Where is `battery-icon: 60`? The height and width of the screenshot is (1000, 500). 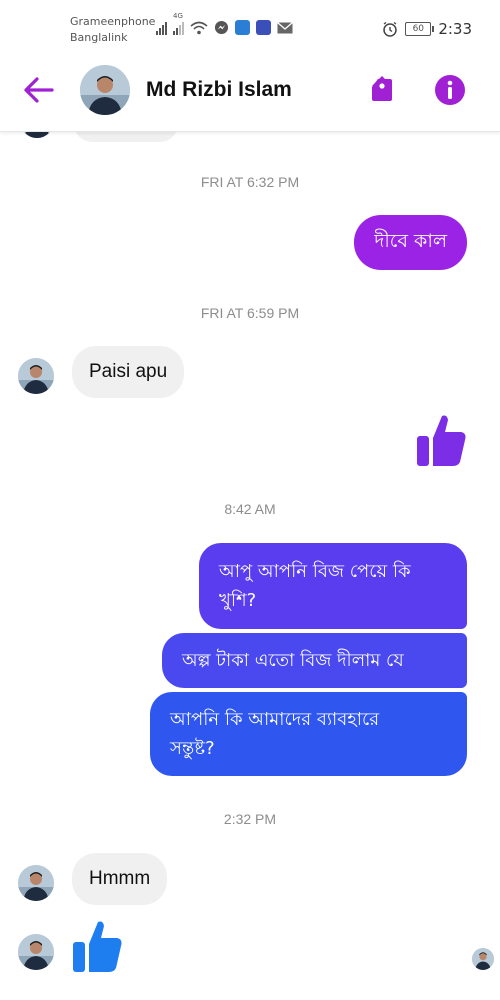 battery-icon: 60 is located at coordinates (420, 29).